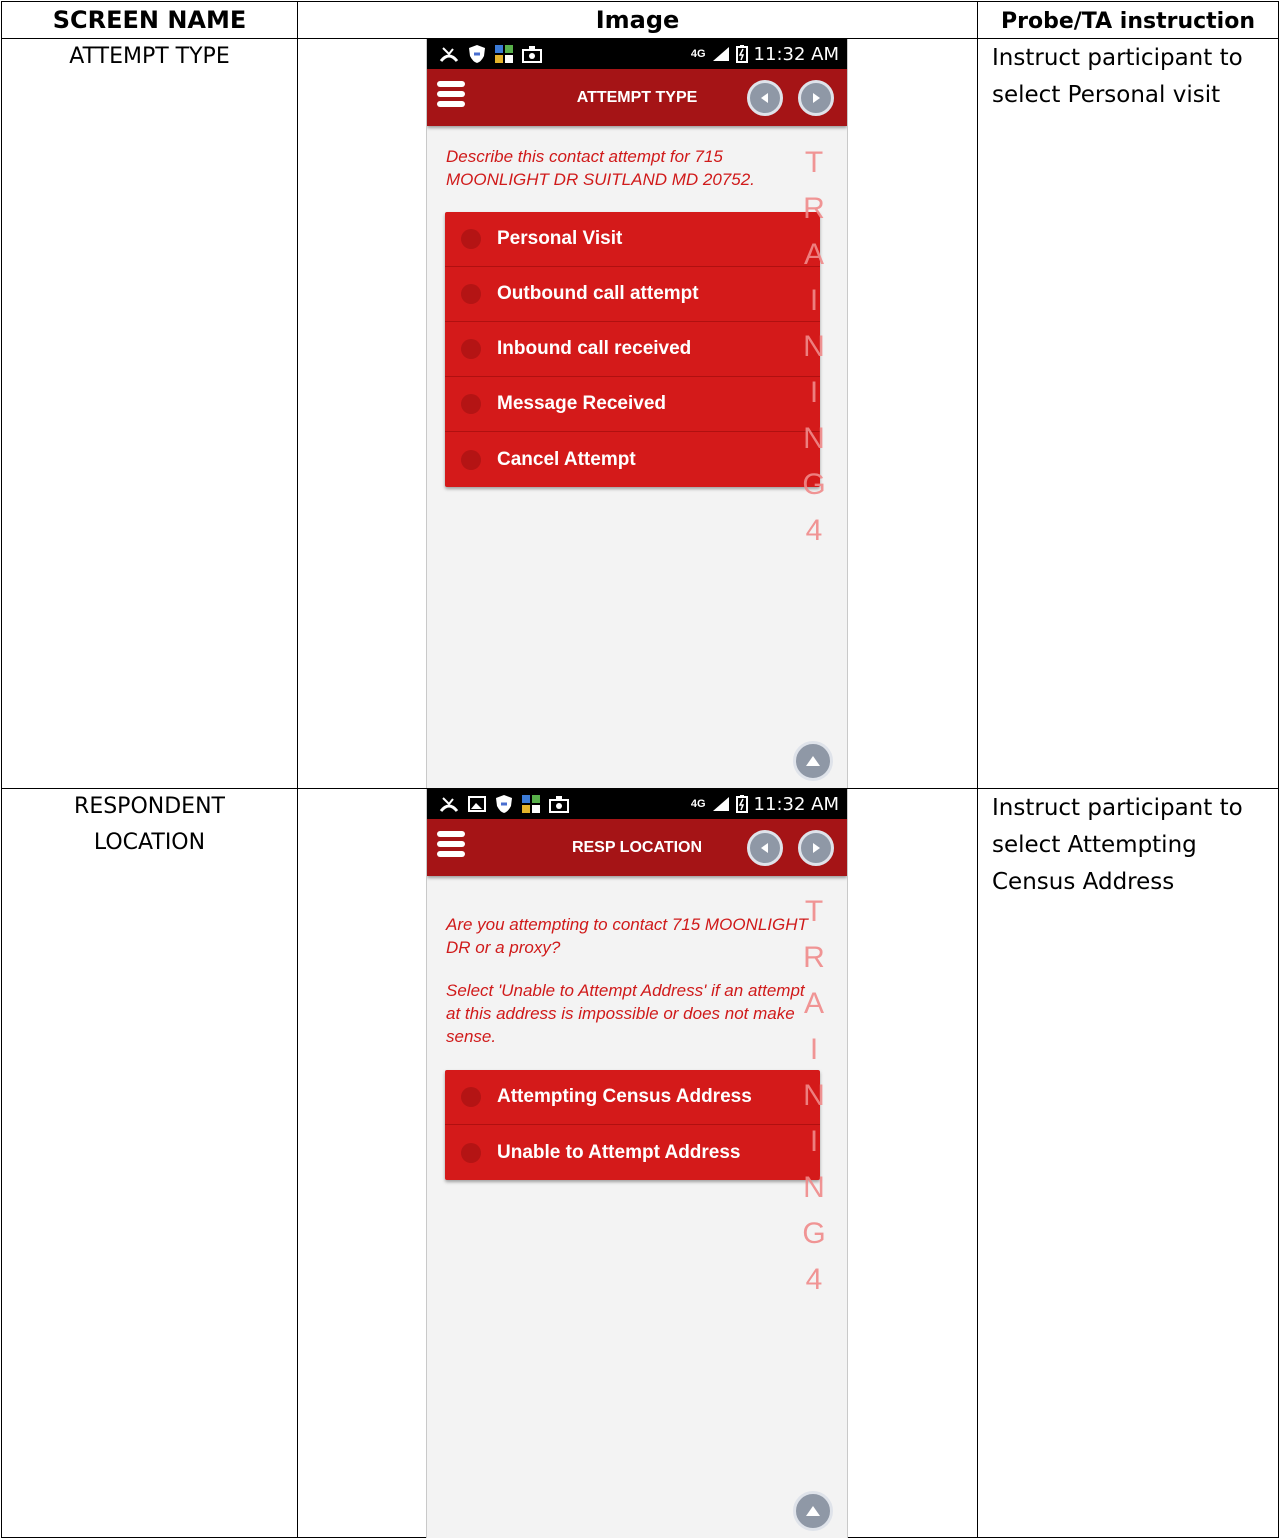  I want to click on option-message-received: Message Received, so click(632, 404).